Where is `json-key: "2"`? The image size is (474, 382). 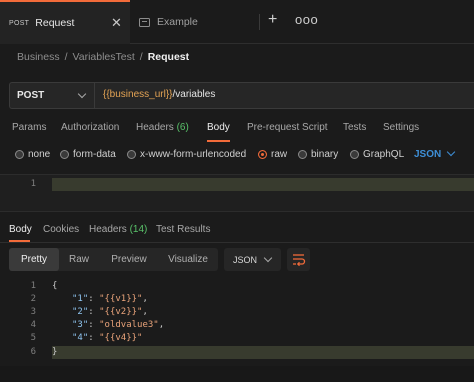 json-key: "2" is located at coordinates (80, 312).